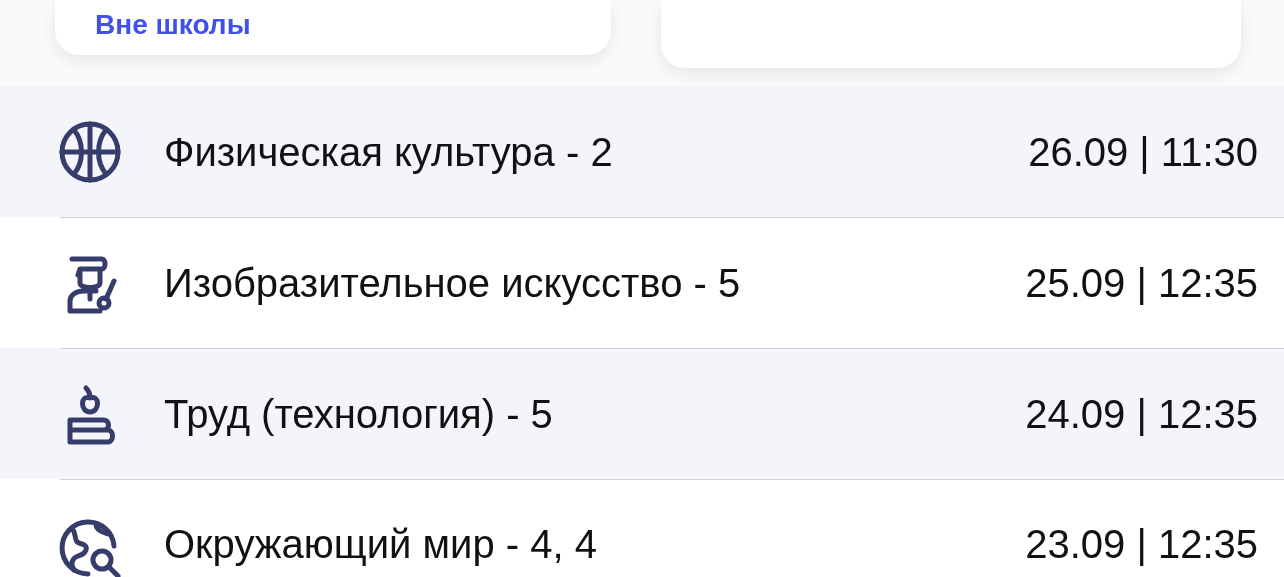 The width and height of the screenshot is (1284, 577). I want to click on grade-date-time: 24.09 | 12:35, so click(1141, 414).